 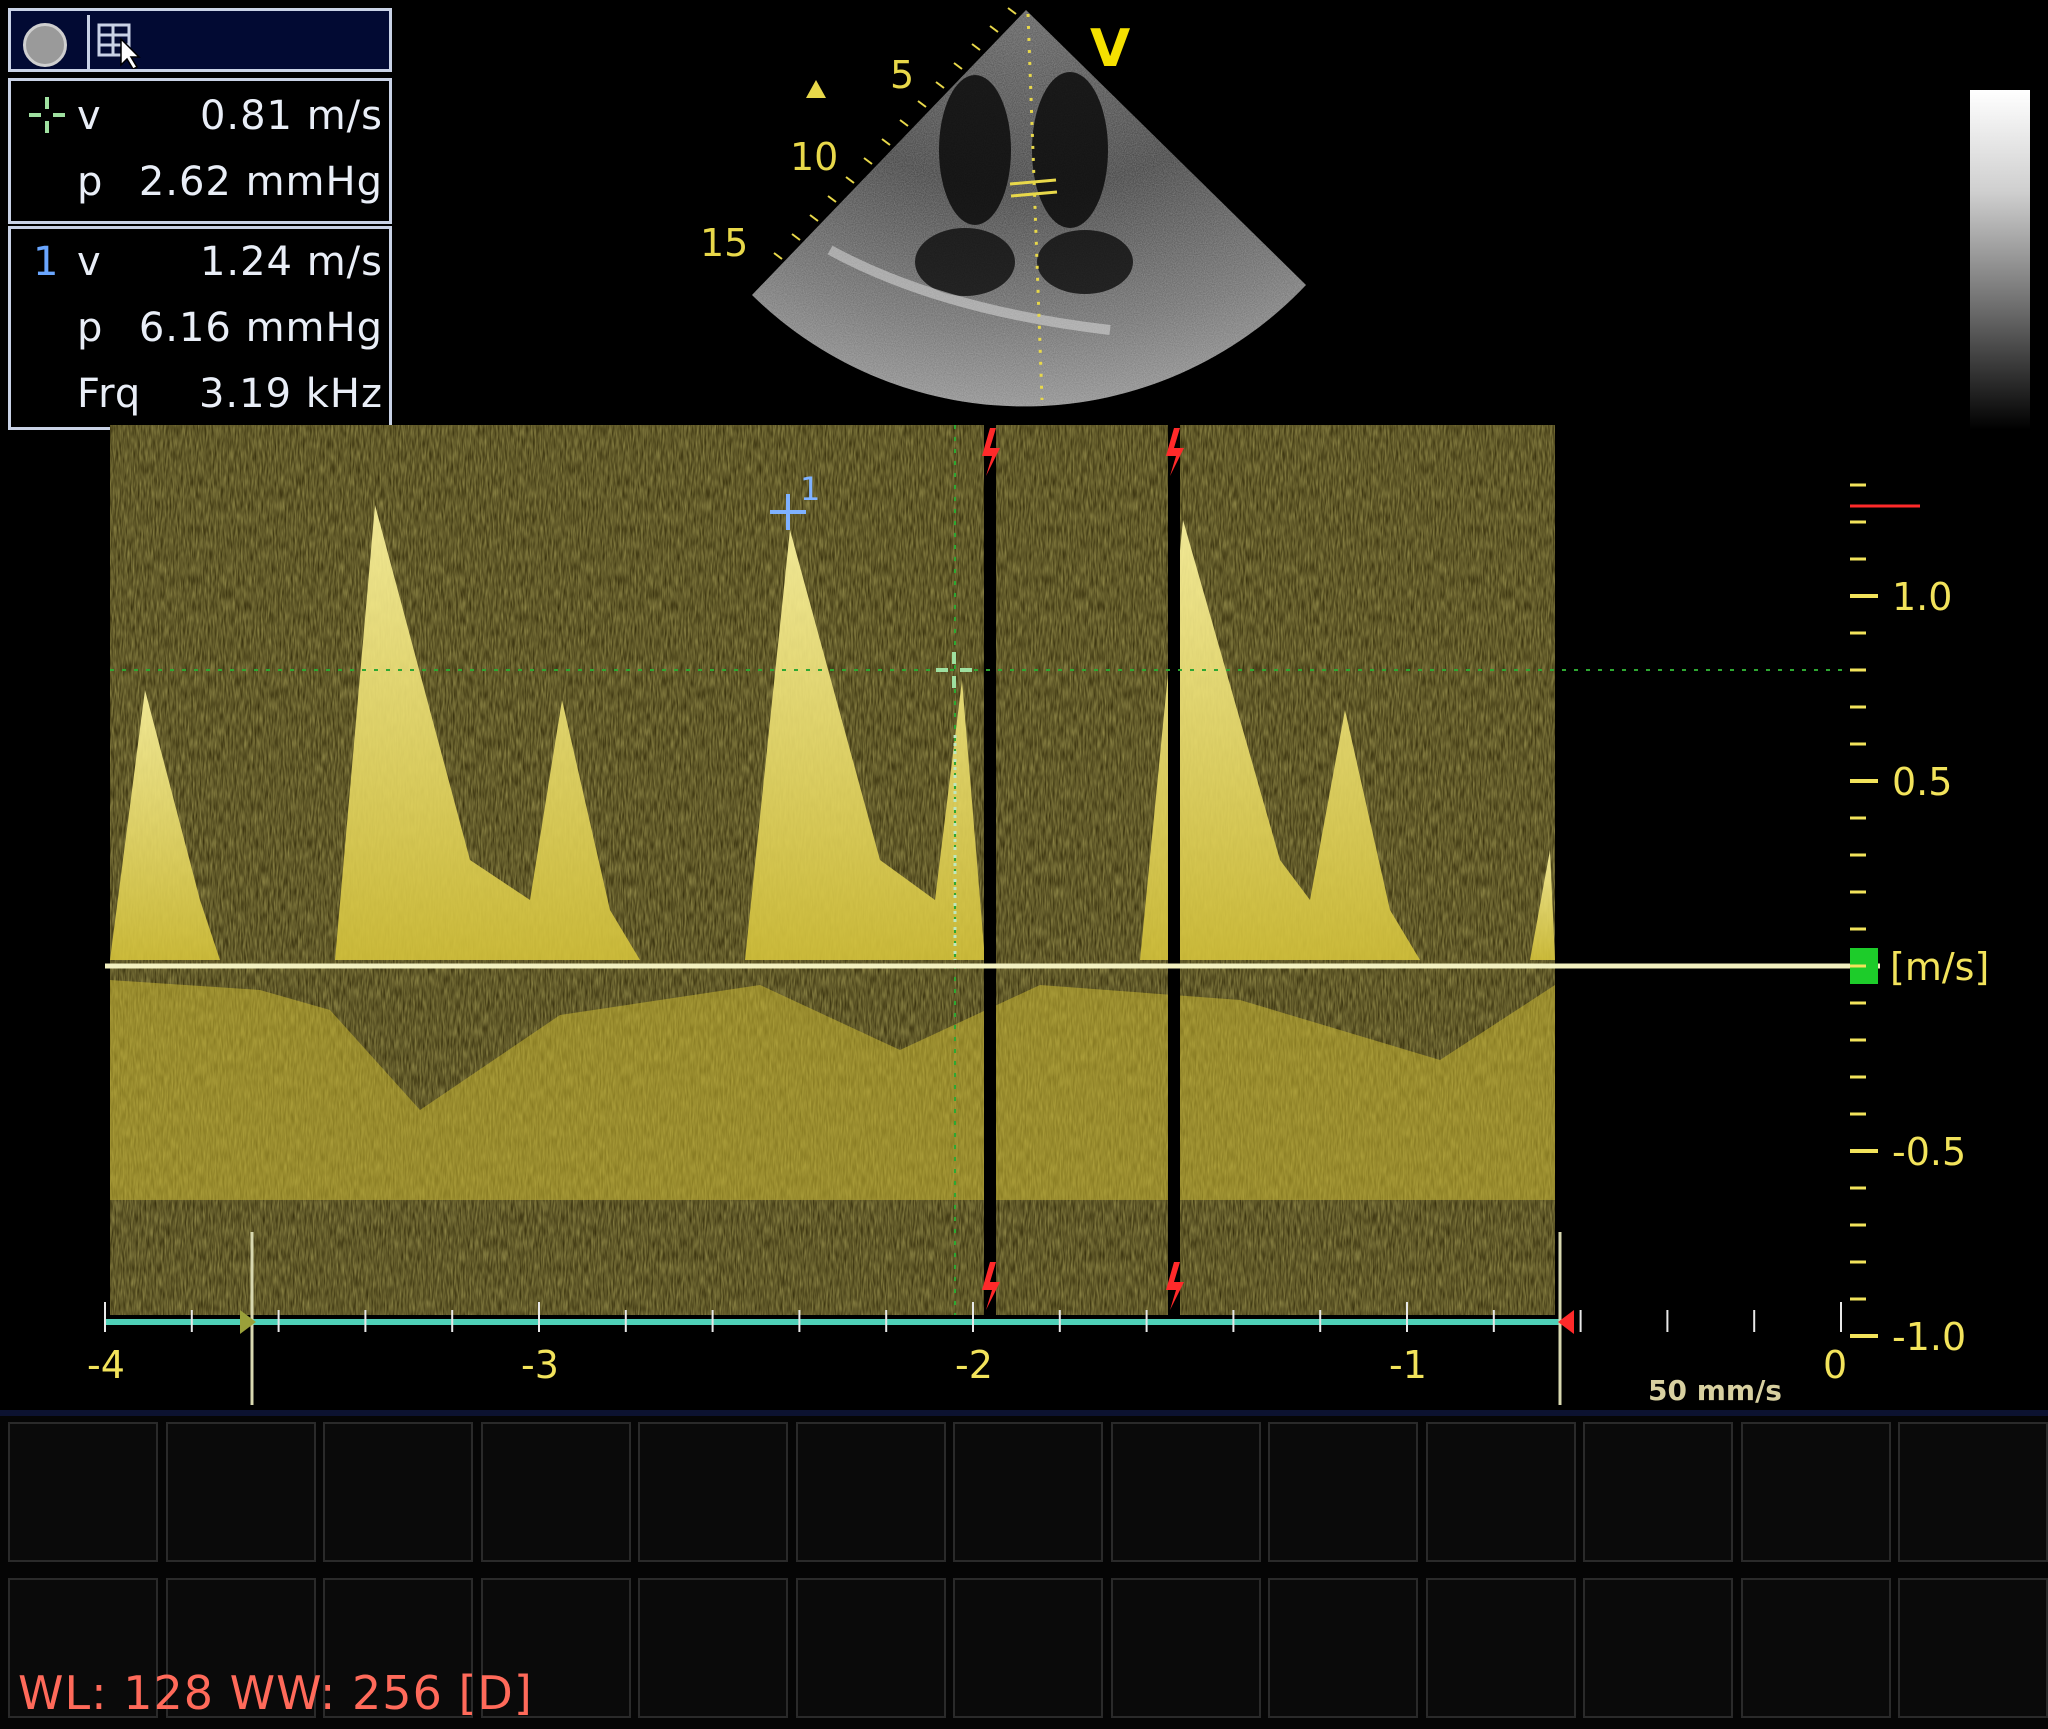 What do you see at coordinates (1929, 1337) in the screenshot?
I see `velocity-tick-label: -1.0` at bounding box center [1929, 1337].